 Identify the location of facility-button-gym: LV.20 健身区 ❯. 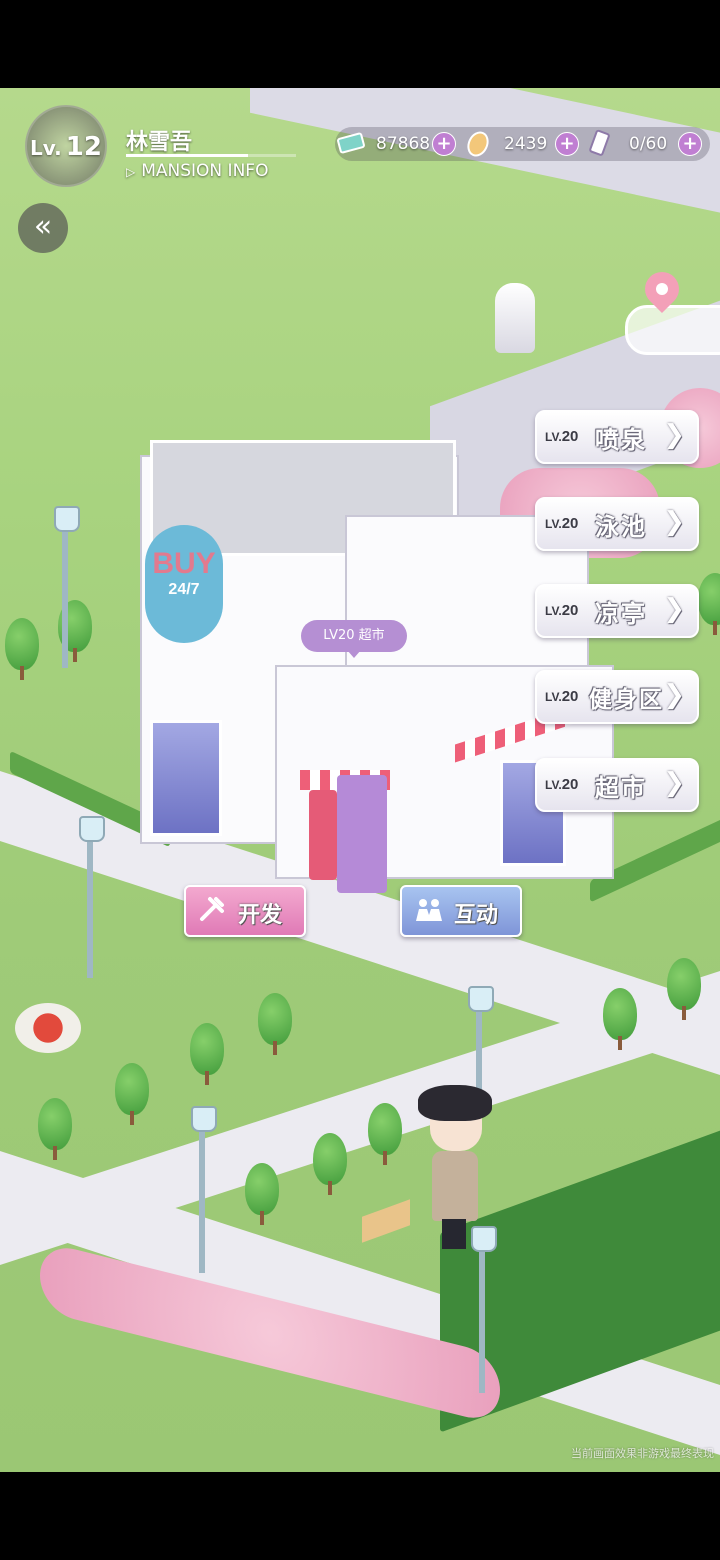
(617, 697).